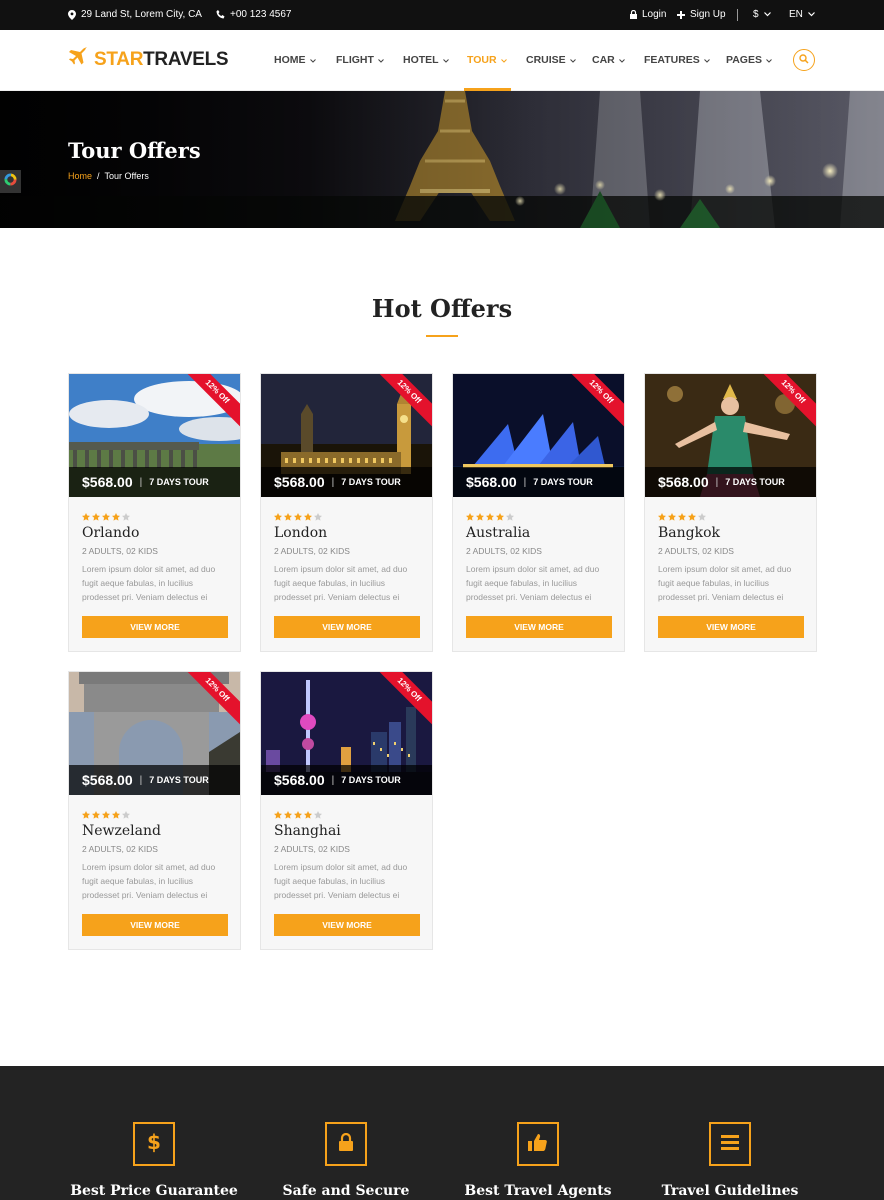  Describe the element at coordinates (421, 60) in the screenshot. I see `nav-hotel-label: HOTEL` at that location.